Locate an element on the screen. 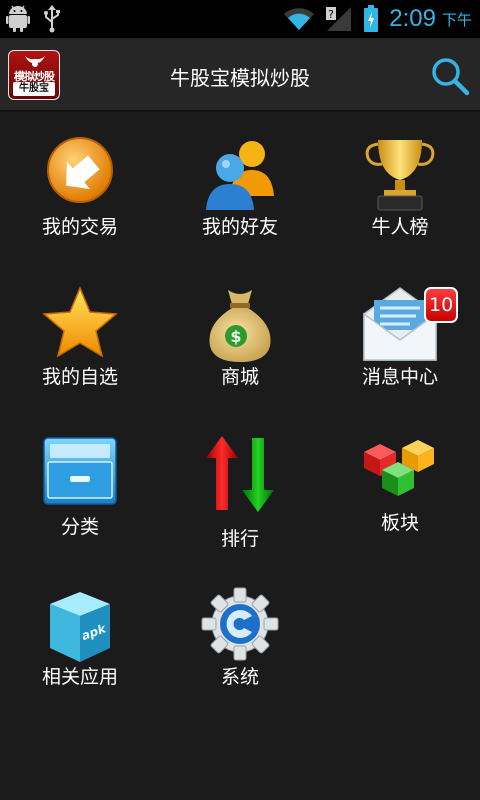  menu-item-categories: 分类 is located at coordinates (80, 487).